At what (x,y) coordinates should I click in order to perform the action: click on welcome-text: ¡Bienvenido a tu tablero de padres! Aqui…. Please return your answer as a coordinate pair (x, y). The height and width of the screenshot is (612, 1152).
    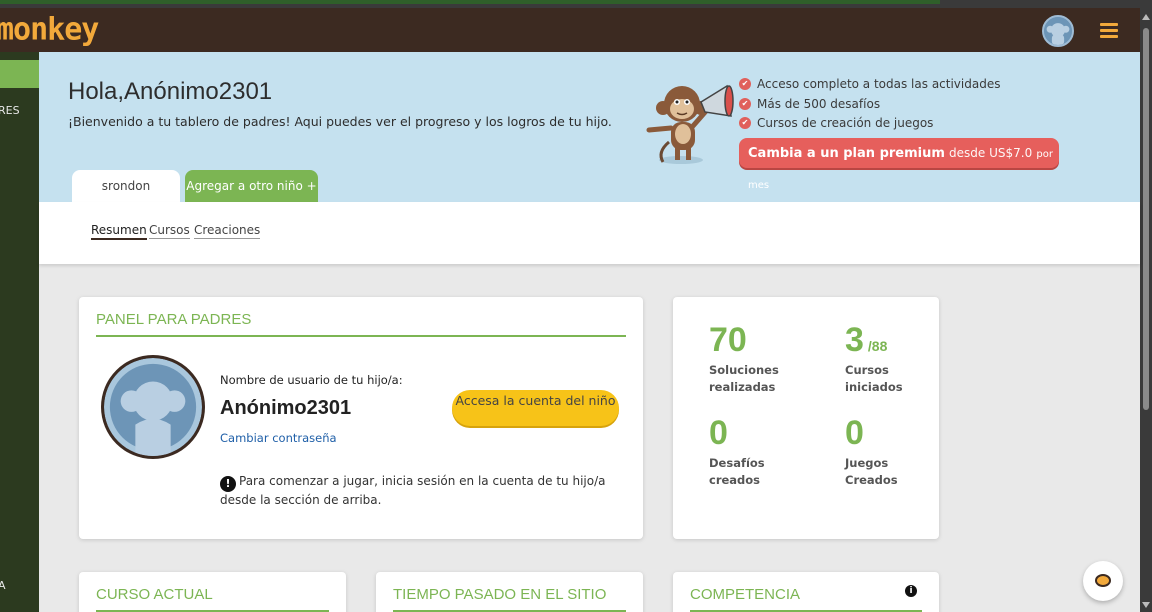
    Looking at the image, I should click on (340, 121).